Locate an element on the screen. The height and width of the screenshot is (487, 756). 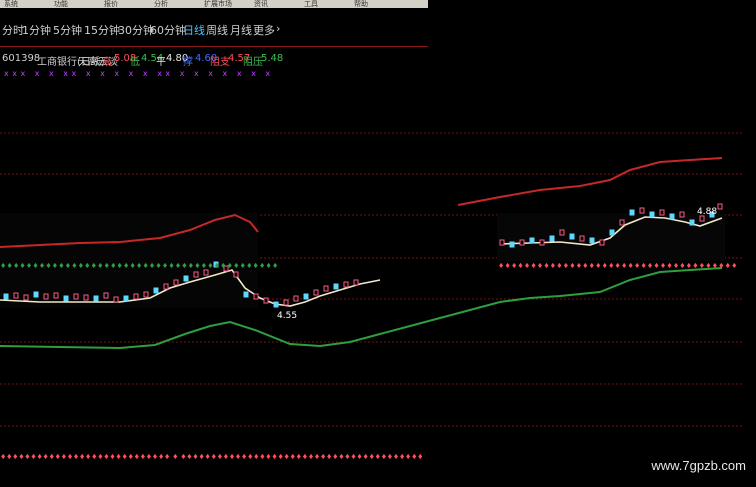
price-label-low: 4.55 is located at coordinates (287, 316).